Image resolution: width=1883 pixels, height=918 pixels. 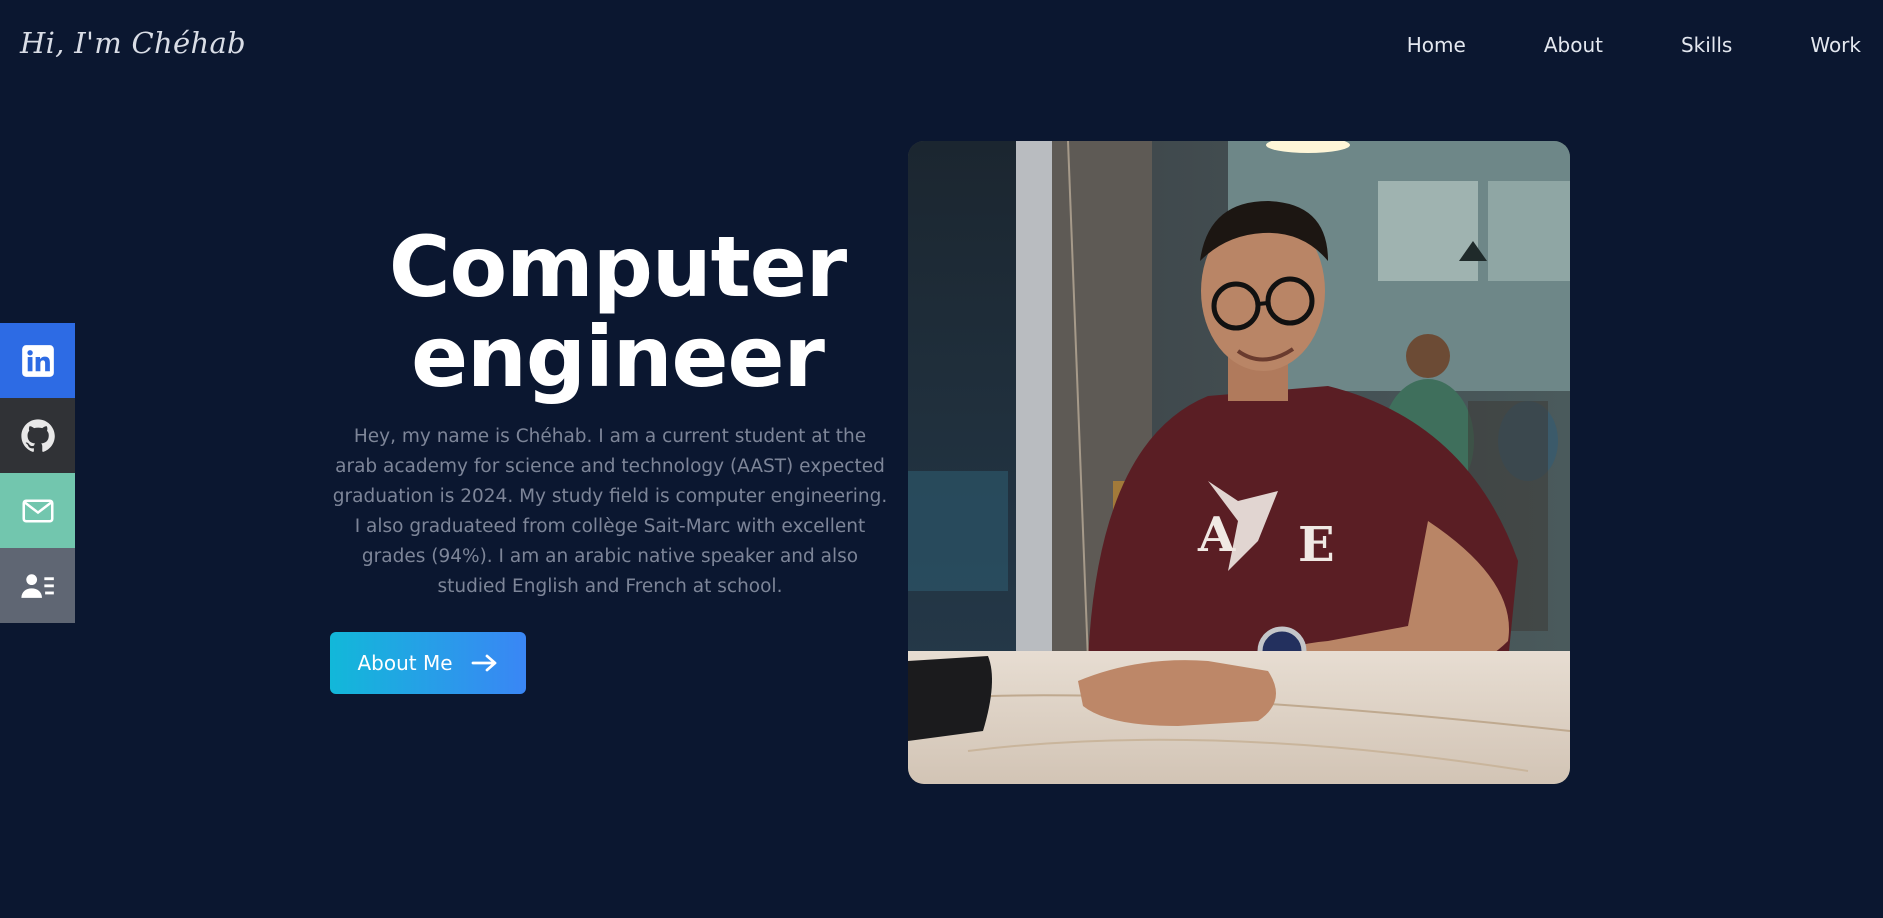 I want to click on mail-icon, so click(x=37, y=510).